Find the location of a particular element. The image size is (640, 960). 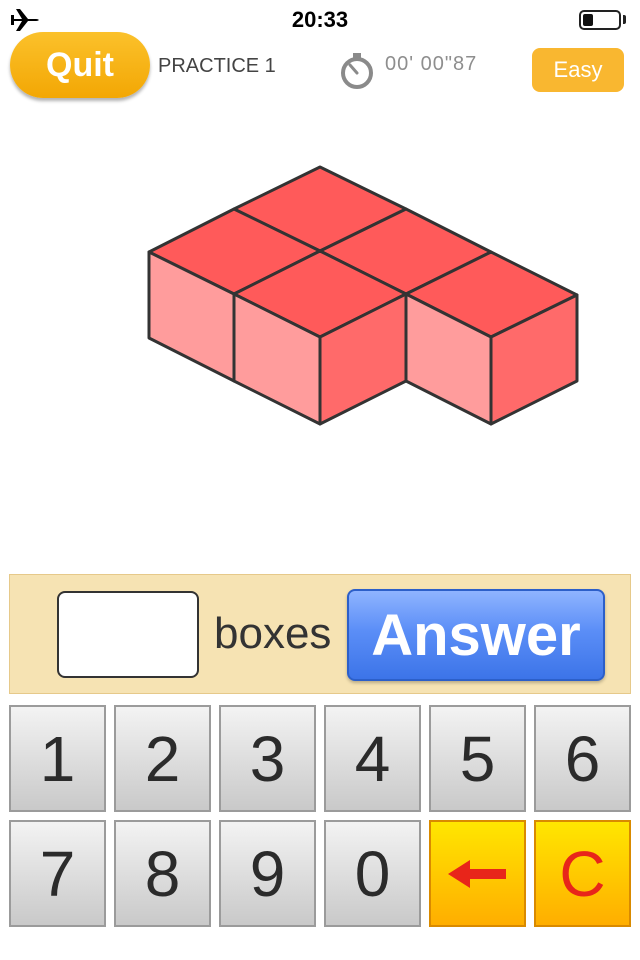

key-2: 2 is located at coordinates (162, 758).